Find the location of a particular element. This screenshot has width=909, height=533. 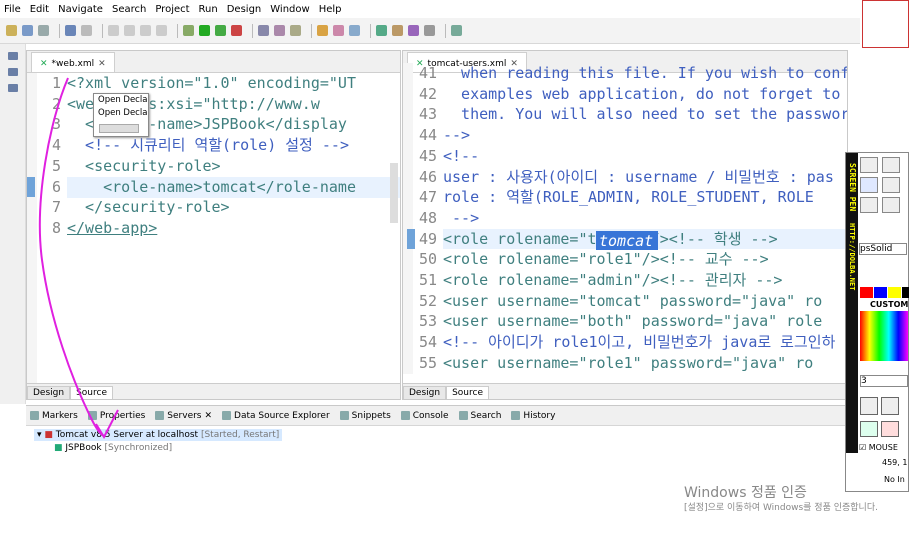

menu-run: Run is located at coordinates (208, 9).